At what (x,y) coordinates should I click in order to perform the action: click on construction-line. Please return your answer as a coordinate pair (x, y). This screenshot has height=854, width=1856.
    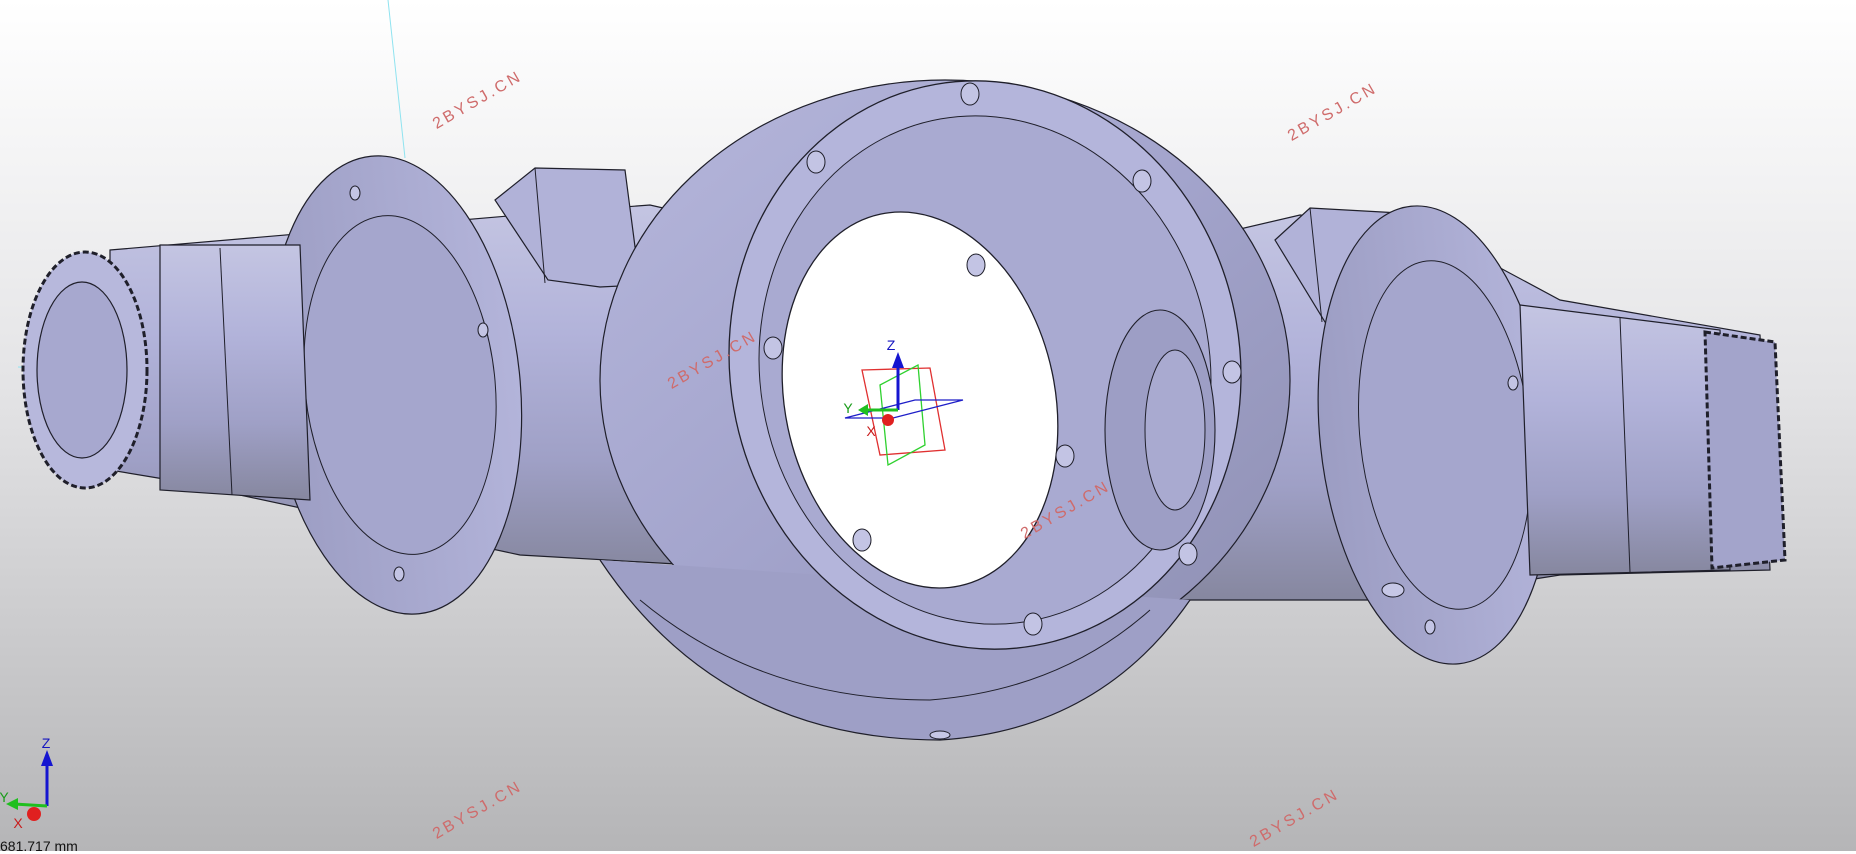
    Looking at the image, I should click on (396, 79).